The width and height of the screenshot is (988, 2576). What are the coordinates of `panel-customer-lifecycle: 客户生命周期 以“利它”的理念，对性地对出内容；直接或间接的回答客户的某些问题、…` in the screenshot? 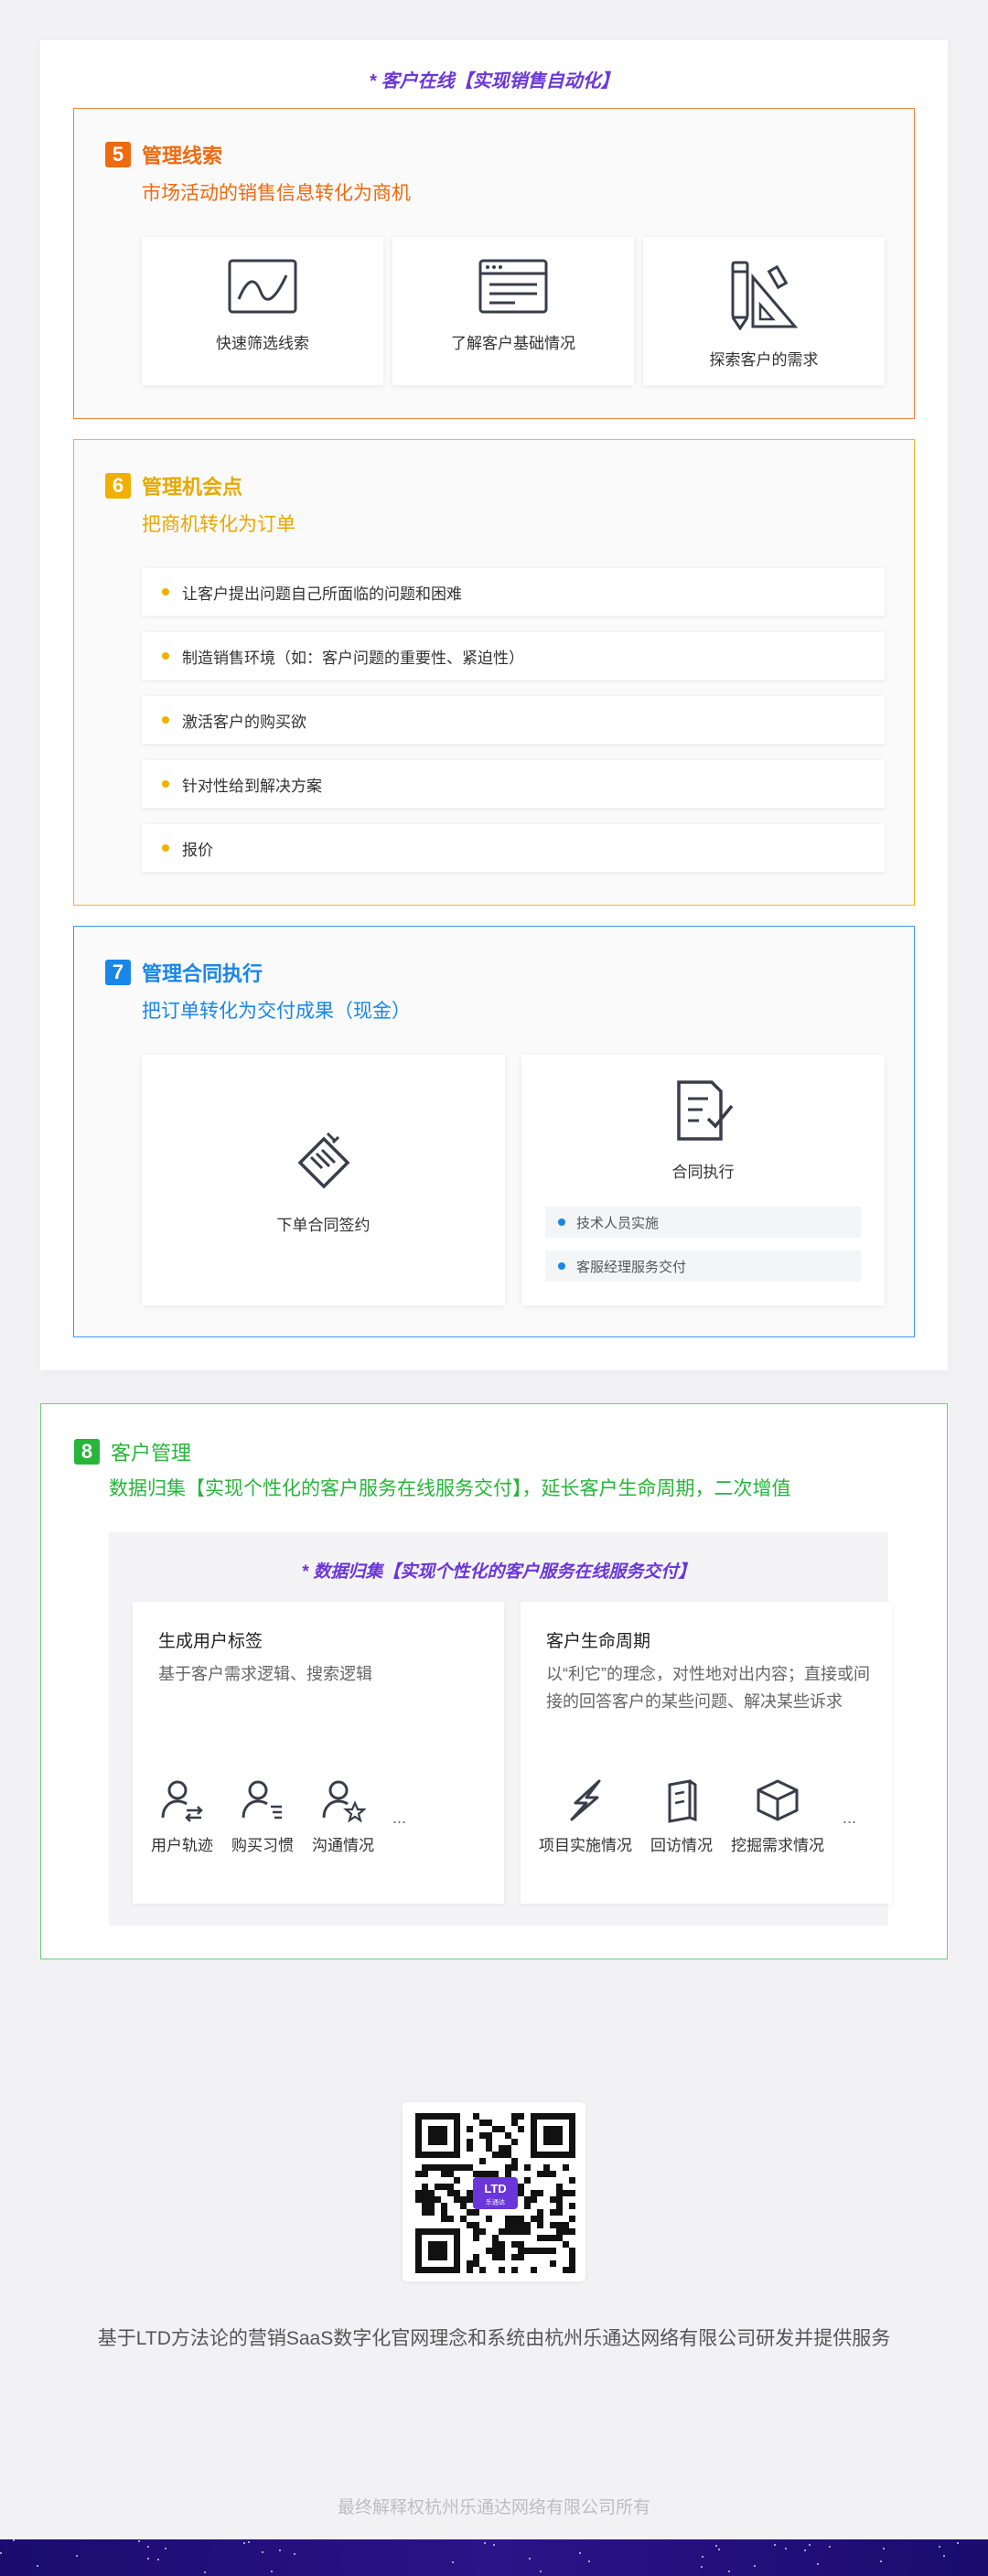 It's located at (706, 1753).